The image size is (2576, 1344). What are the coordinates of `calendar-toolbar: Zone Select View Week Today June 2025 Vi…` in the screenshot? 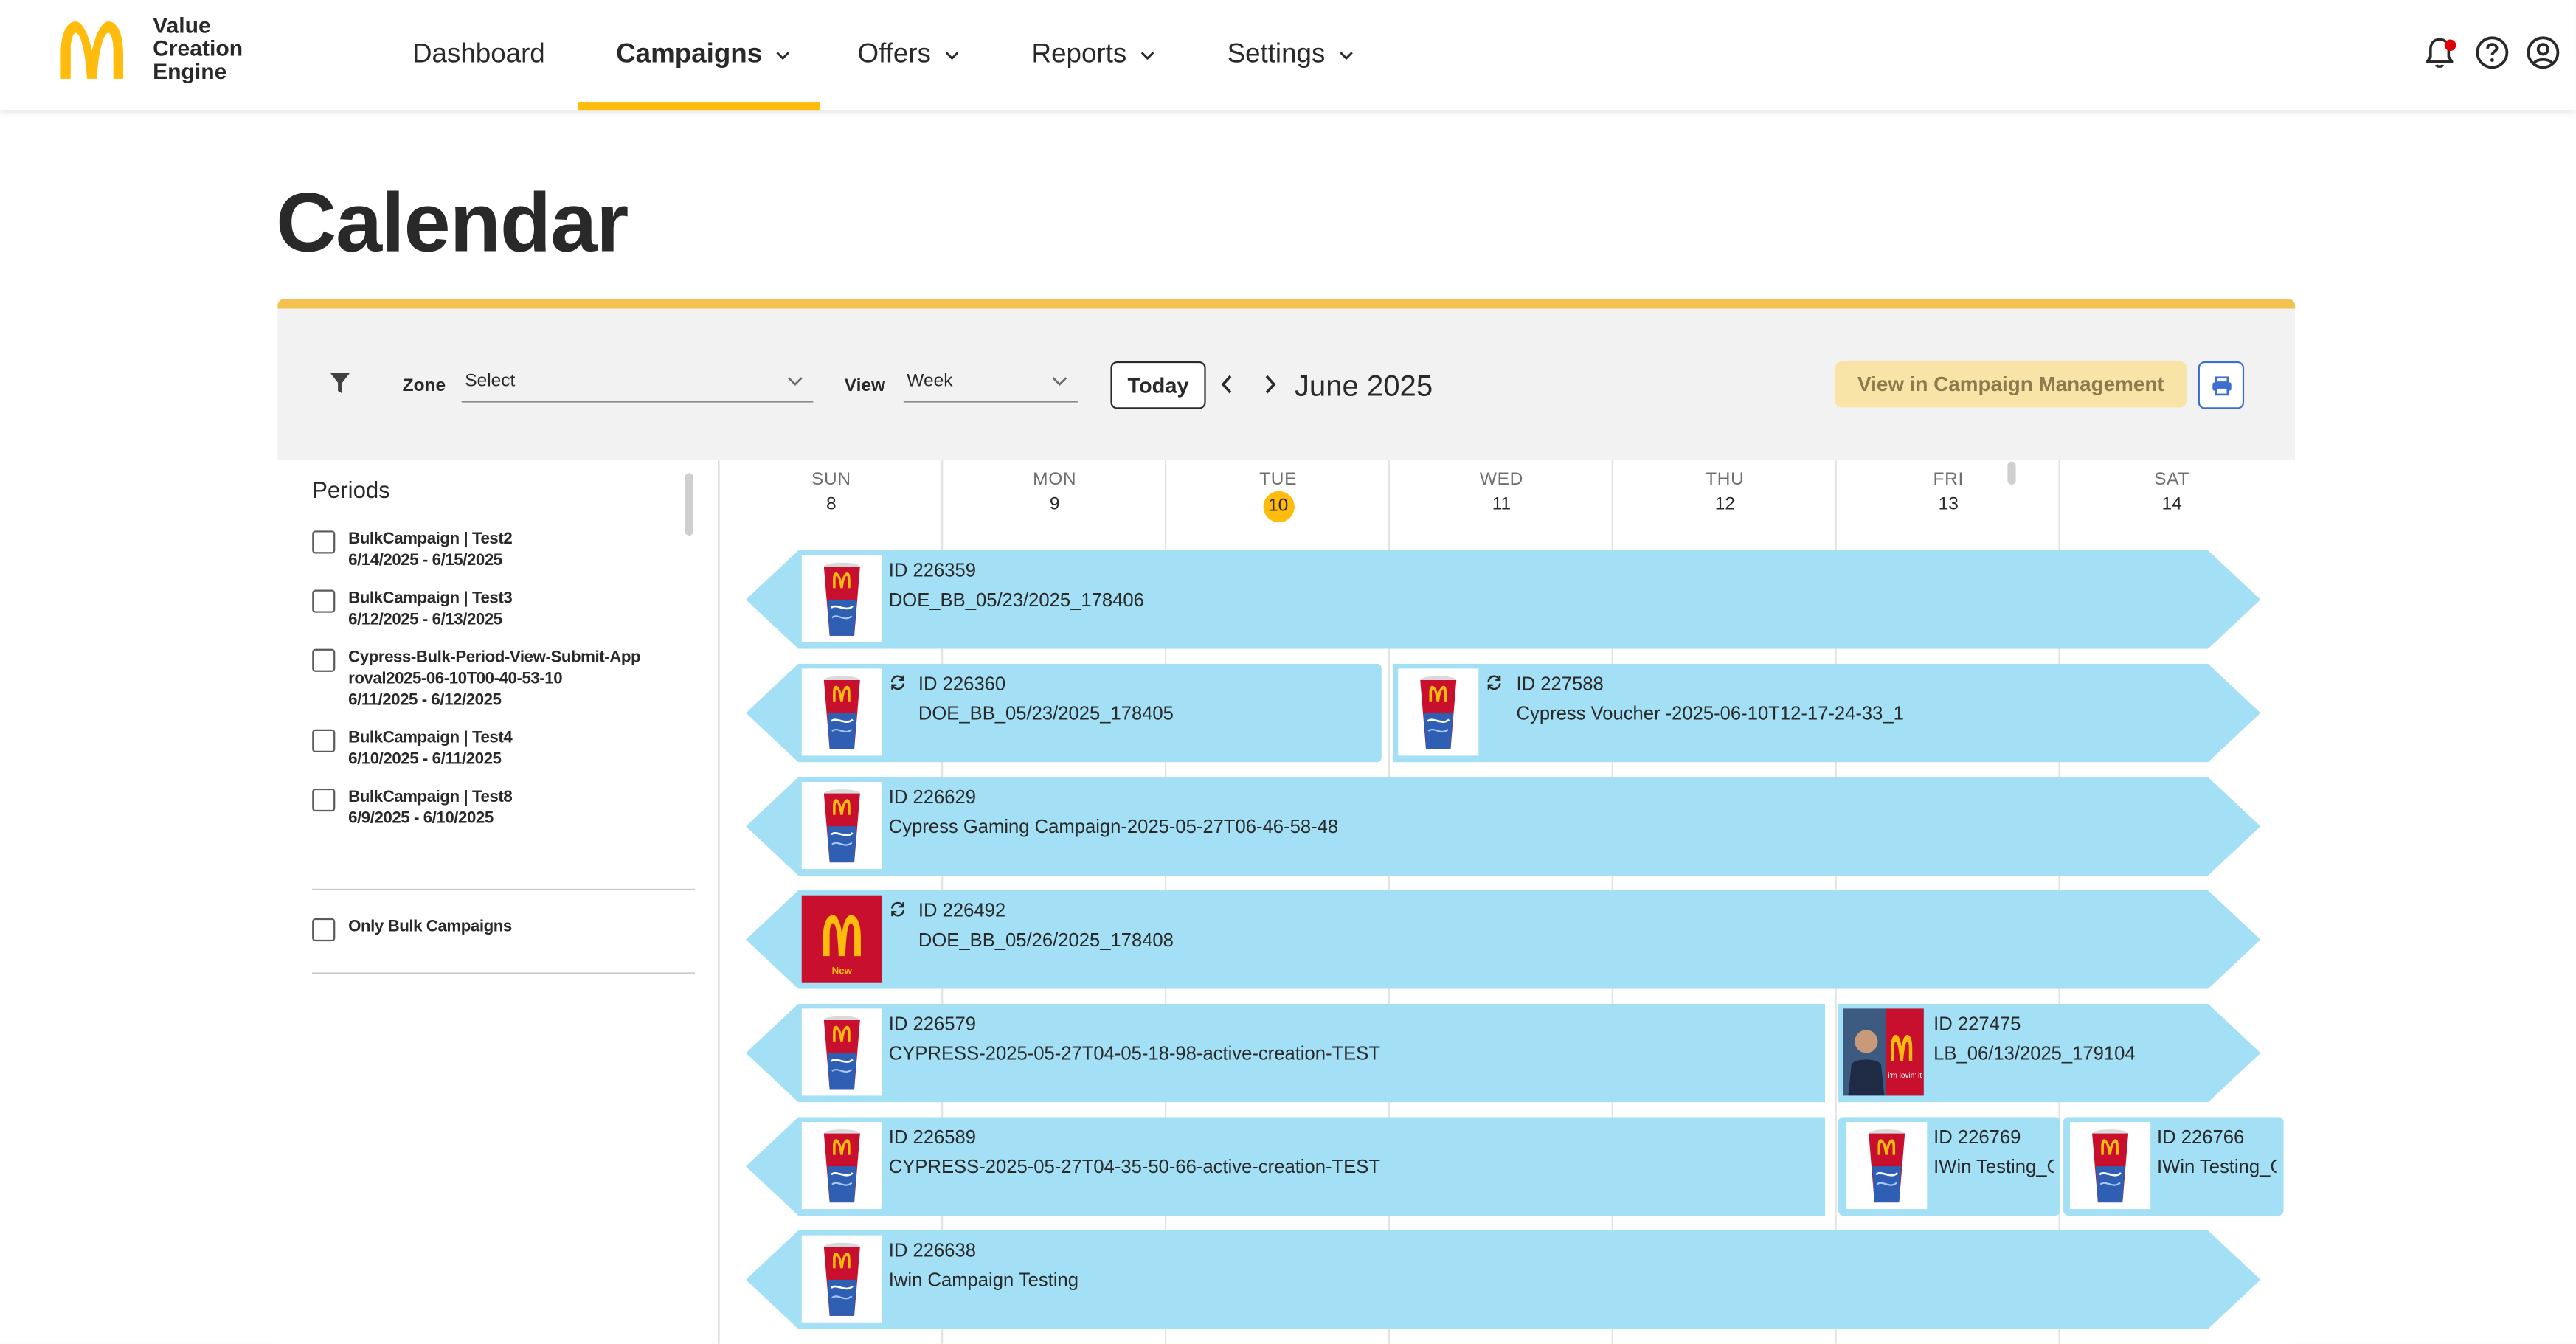 It's located at (1286, 384).